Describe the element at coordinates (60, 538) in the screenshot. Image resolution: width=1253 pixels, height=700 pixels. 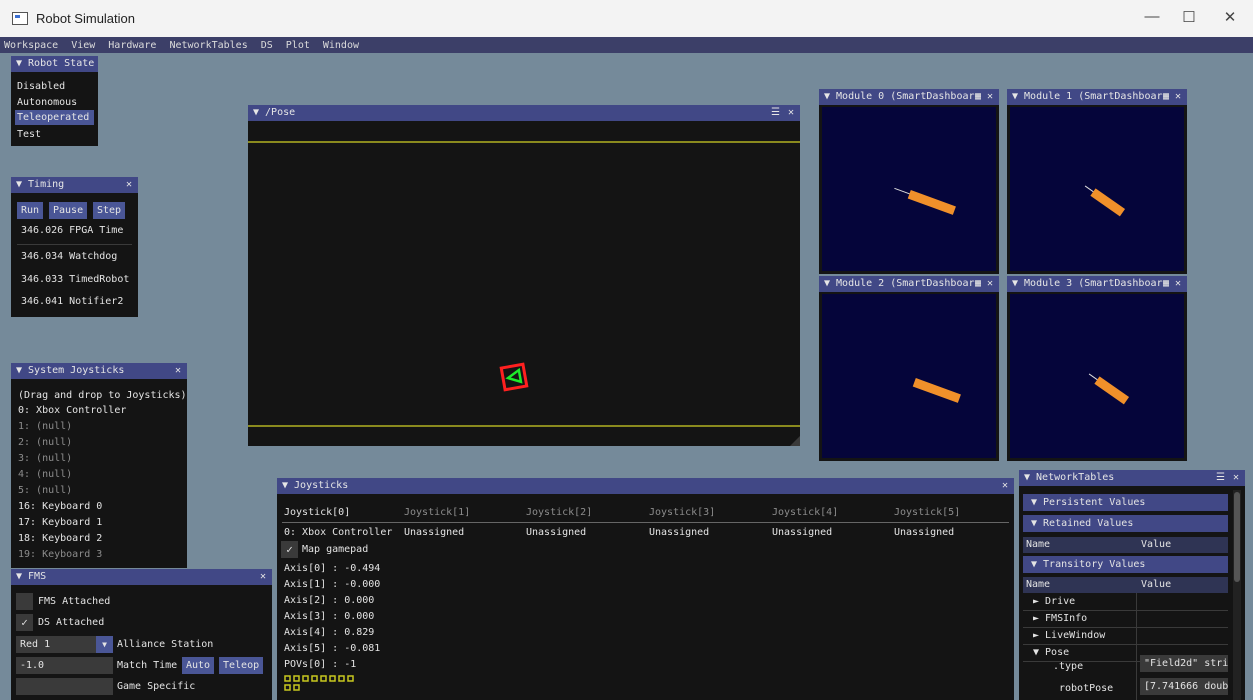
I see `sys-joystick-18: 18: Keyboard 2` at that location.